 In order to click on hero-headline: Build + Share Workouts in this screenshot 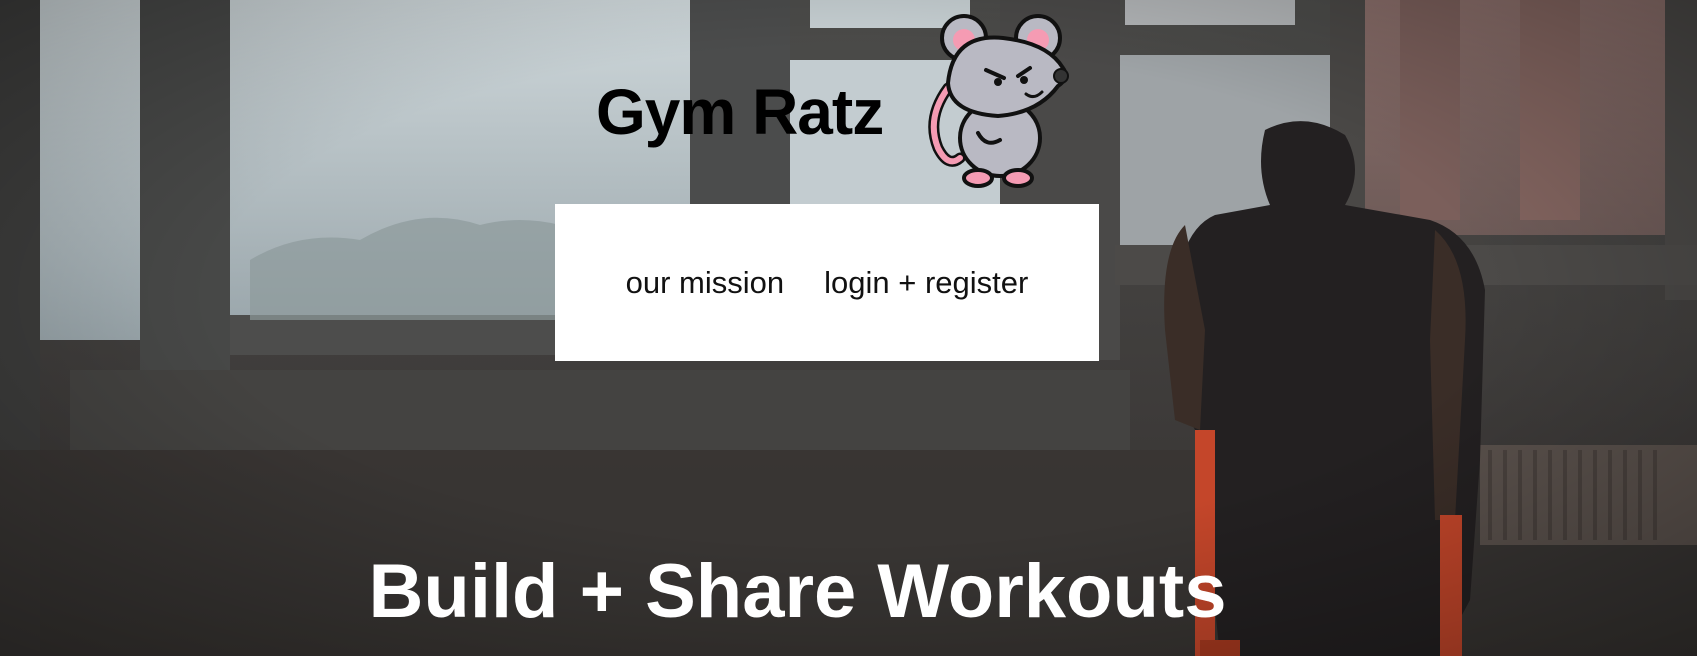, I will do `click(848, 591)`.